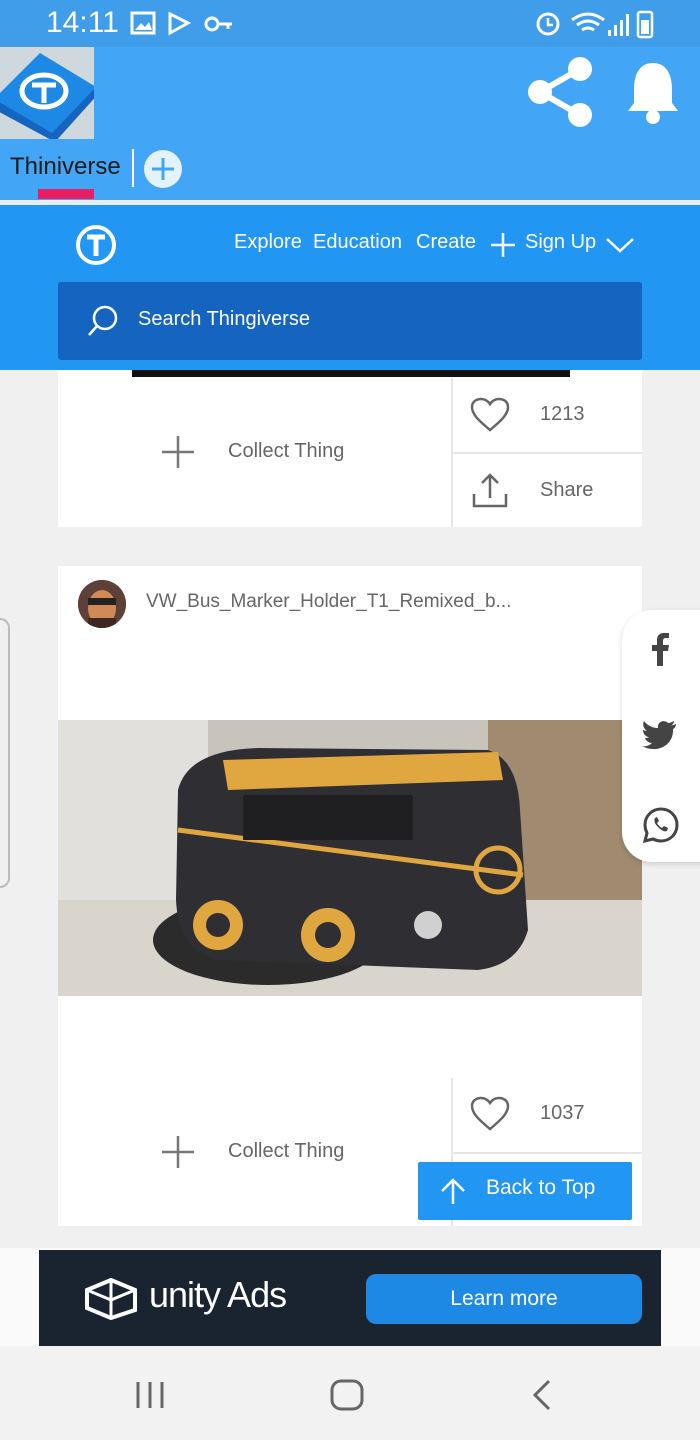 The image size is (700, 1440). I want to click on status-bar: 14:11, so click(350, 23).